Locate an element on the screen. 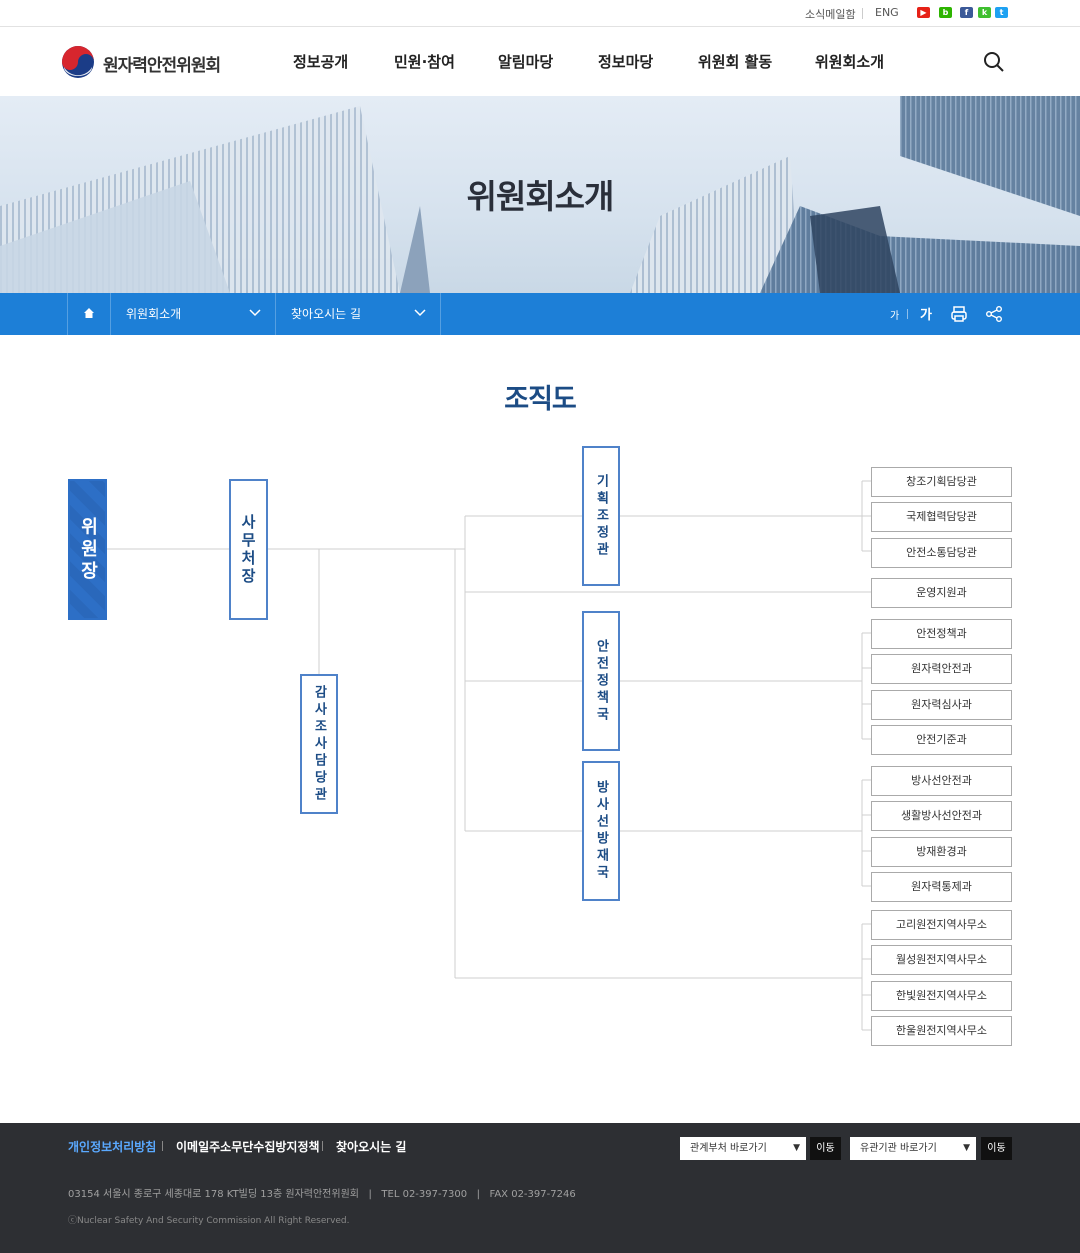  org-radiation-label: 방사선방재국 is located at coordinates (601, 831).